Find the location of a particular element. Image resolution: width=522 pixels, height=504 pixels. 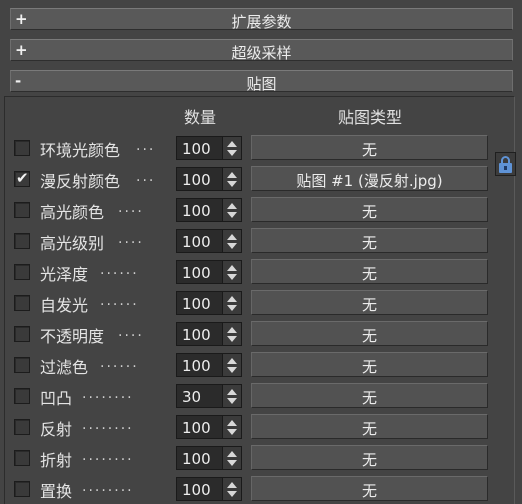

map-row: ✔ 漫反射颜色... 100 贴图 #1 (漫反射.jpg) is located at coordinates (261, 179).